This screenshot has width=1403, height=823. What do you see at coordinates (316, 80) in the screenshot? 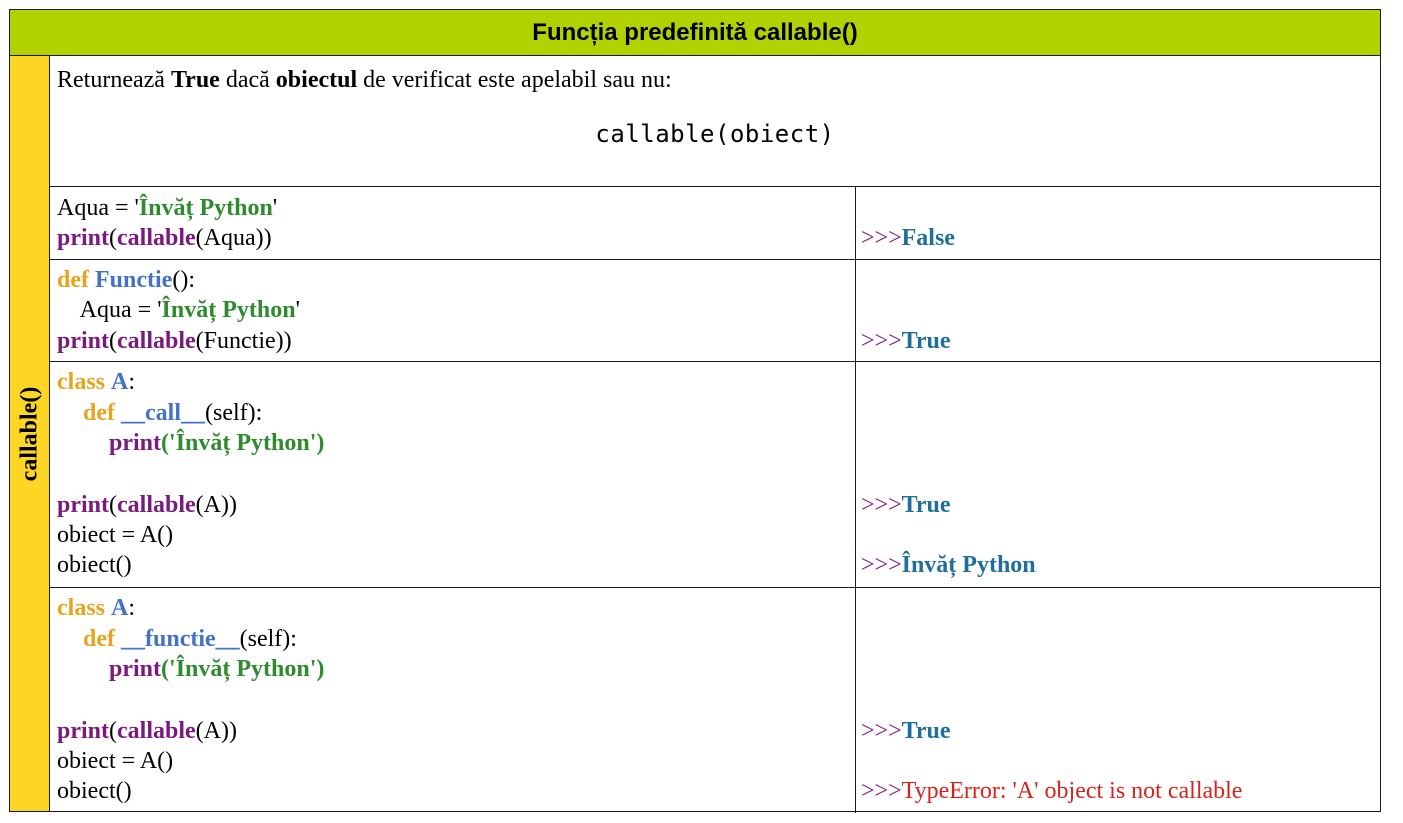
I see `object-keyword: obiectul` at bounding box center [316, 80].